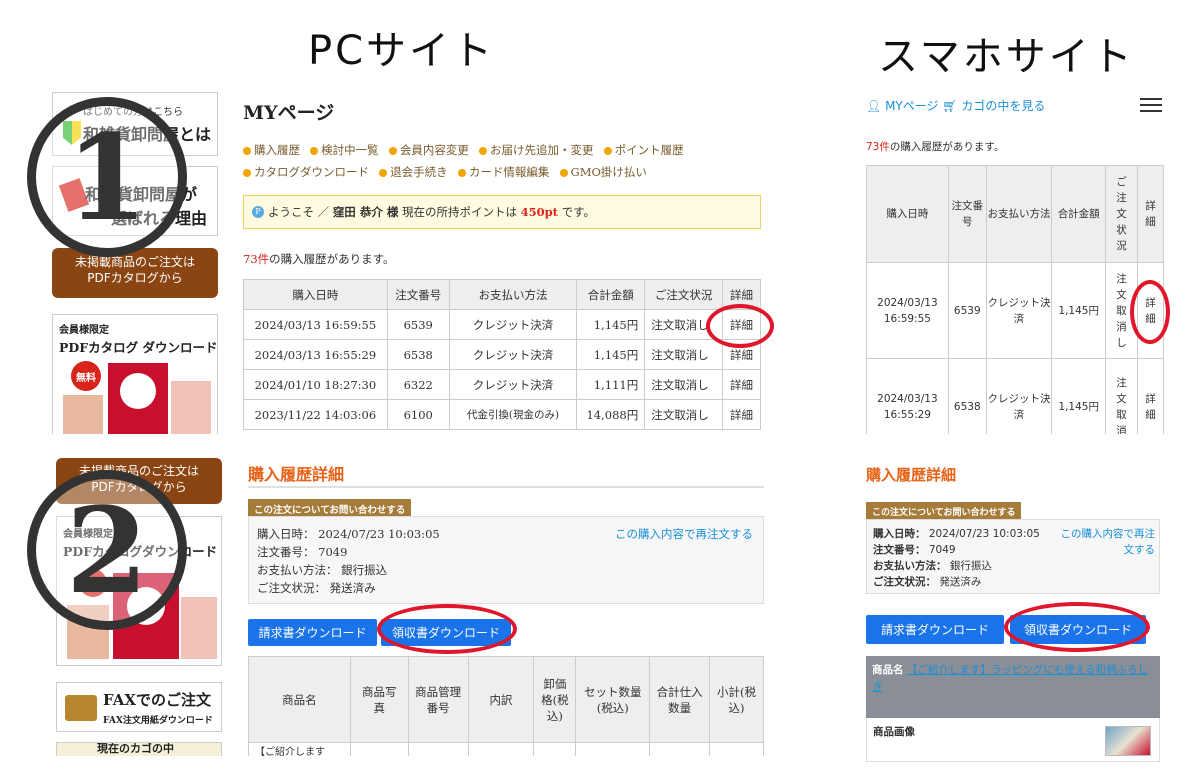 The width and height of the screenshot is (1200, 783). What do you see at coordinates (513, 294) in the screenshot?
I see `th-payment: お支払い方法` at bounding box center [513, 294].